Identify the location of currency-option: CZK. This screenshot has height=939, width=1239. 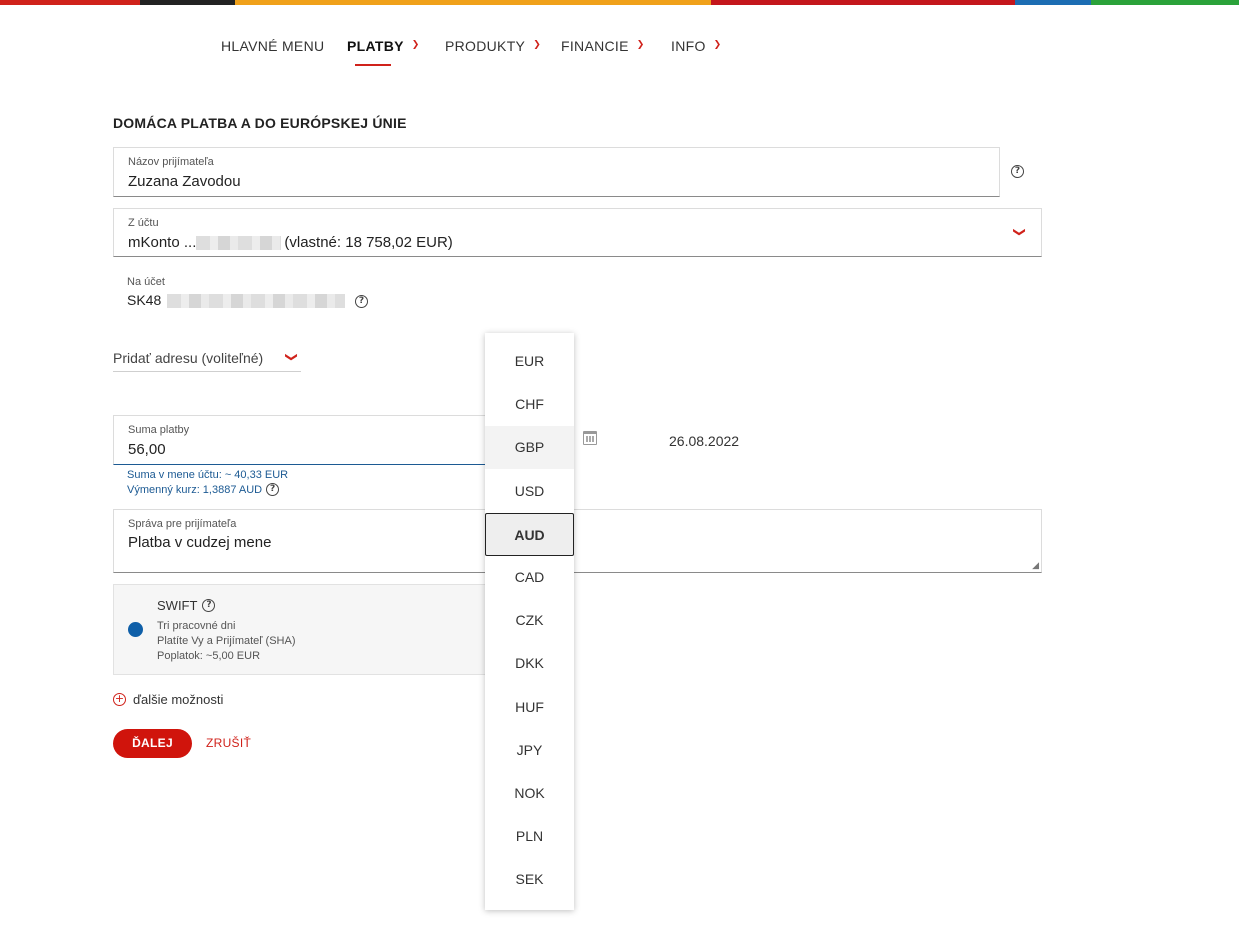
(529, 620).